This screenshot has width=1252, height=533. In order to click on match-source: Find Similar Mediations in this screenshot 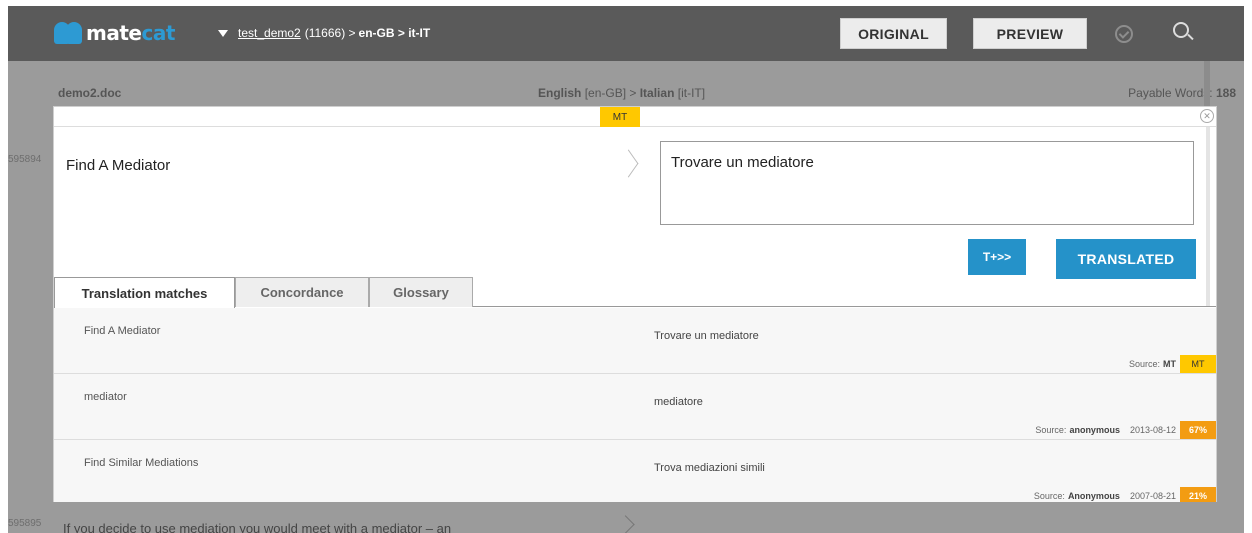, I will do `click(141, 463)`.